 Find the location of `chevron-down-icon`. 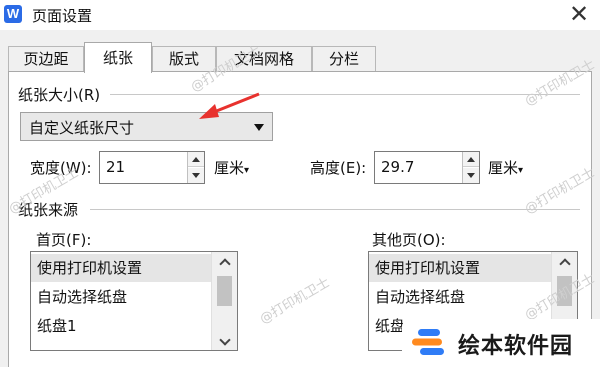

chevron-down-icon is located at coordinates (224, 340).